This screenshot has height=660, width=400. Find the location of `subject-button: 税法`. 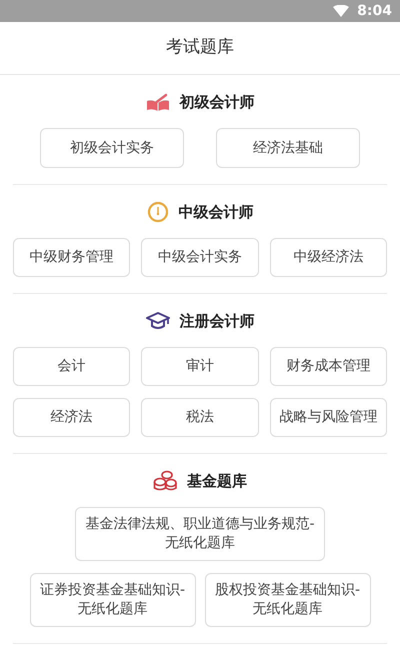

subject-button: 税法 is located at coordinates (200, 417).